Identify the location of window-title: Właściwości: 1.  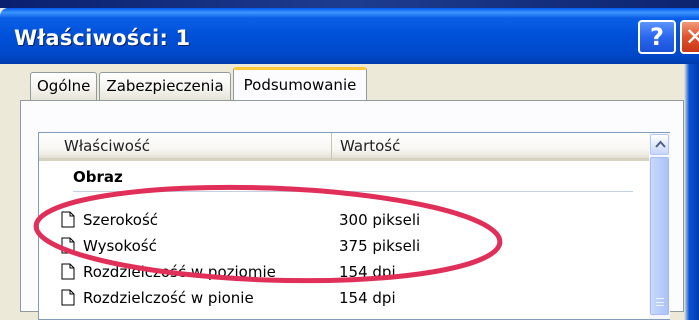
(102, 38).